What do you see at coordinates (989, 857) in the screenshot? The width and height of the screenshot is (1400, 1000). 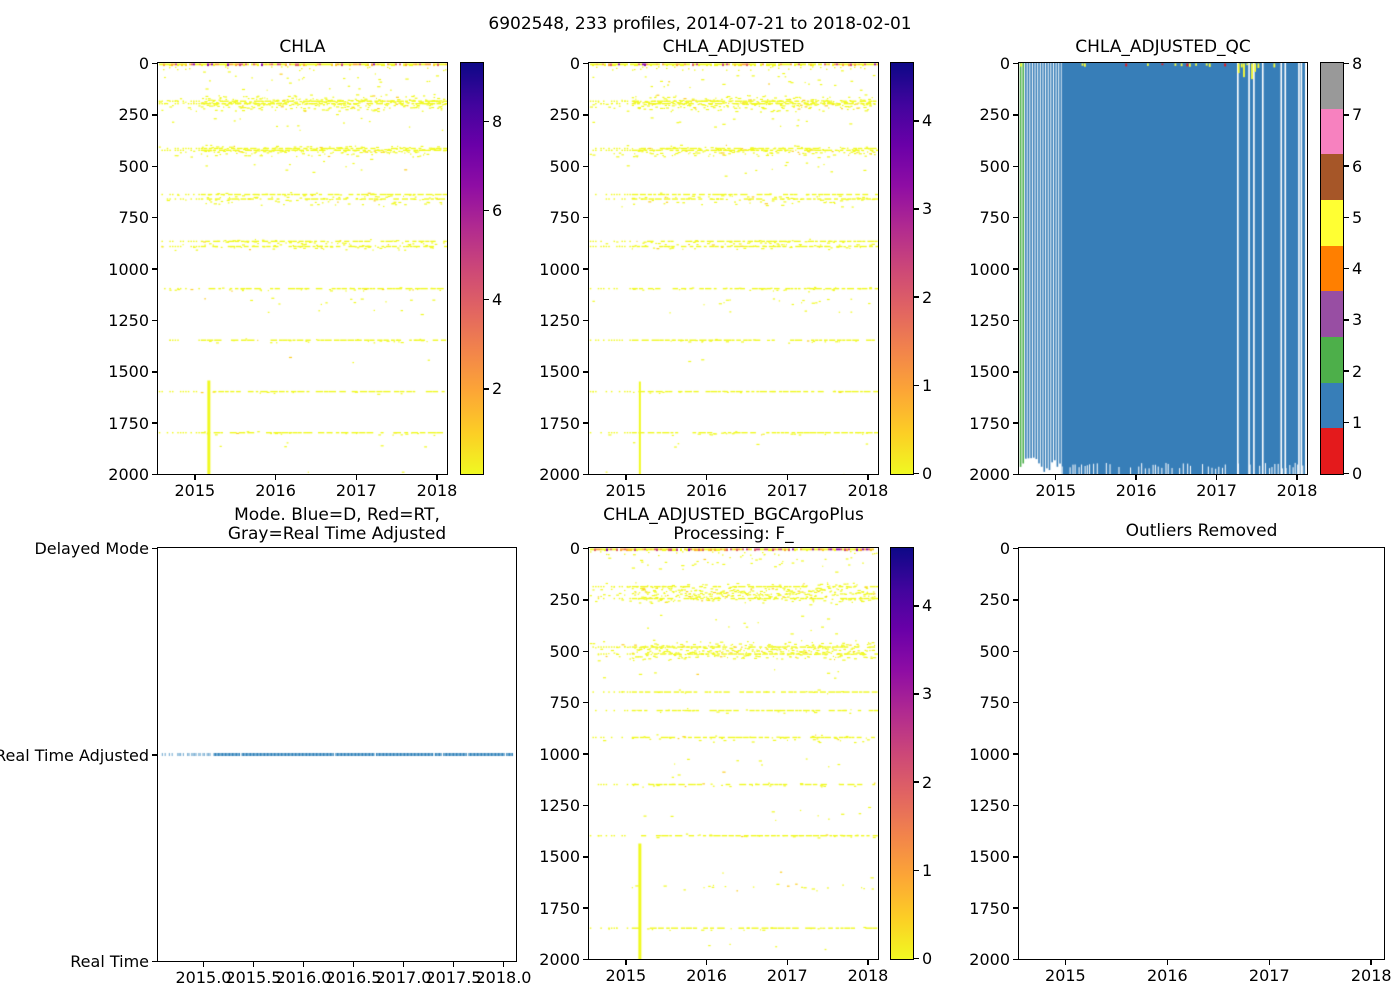 I see `y-tick-label: 1500` at bounding box center [989, 857].